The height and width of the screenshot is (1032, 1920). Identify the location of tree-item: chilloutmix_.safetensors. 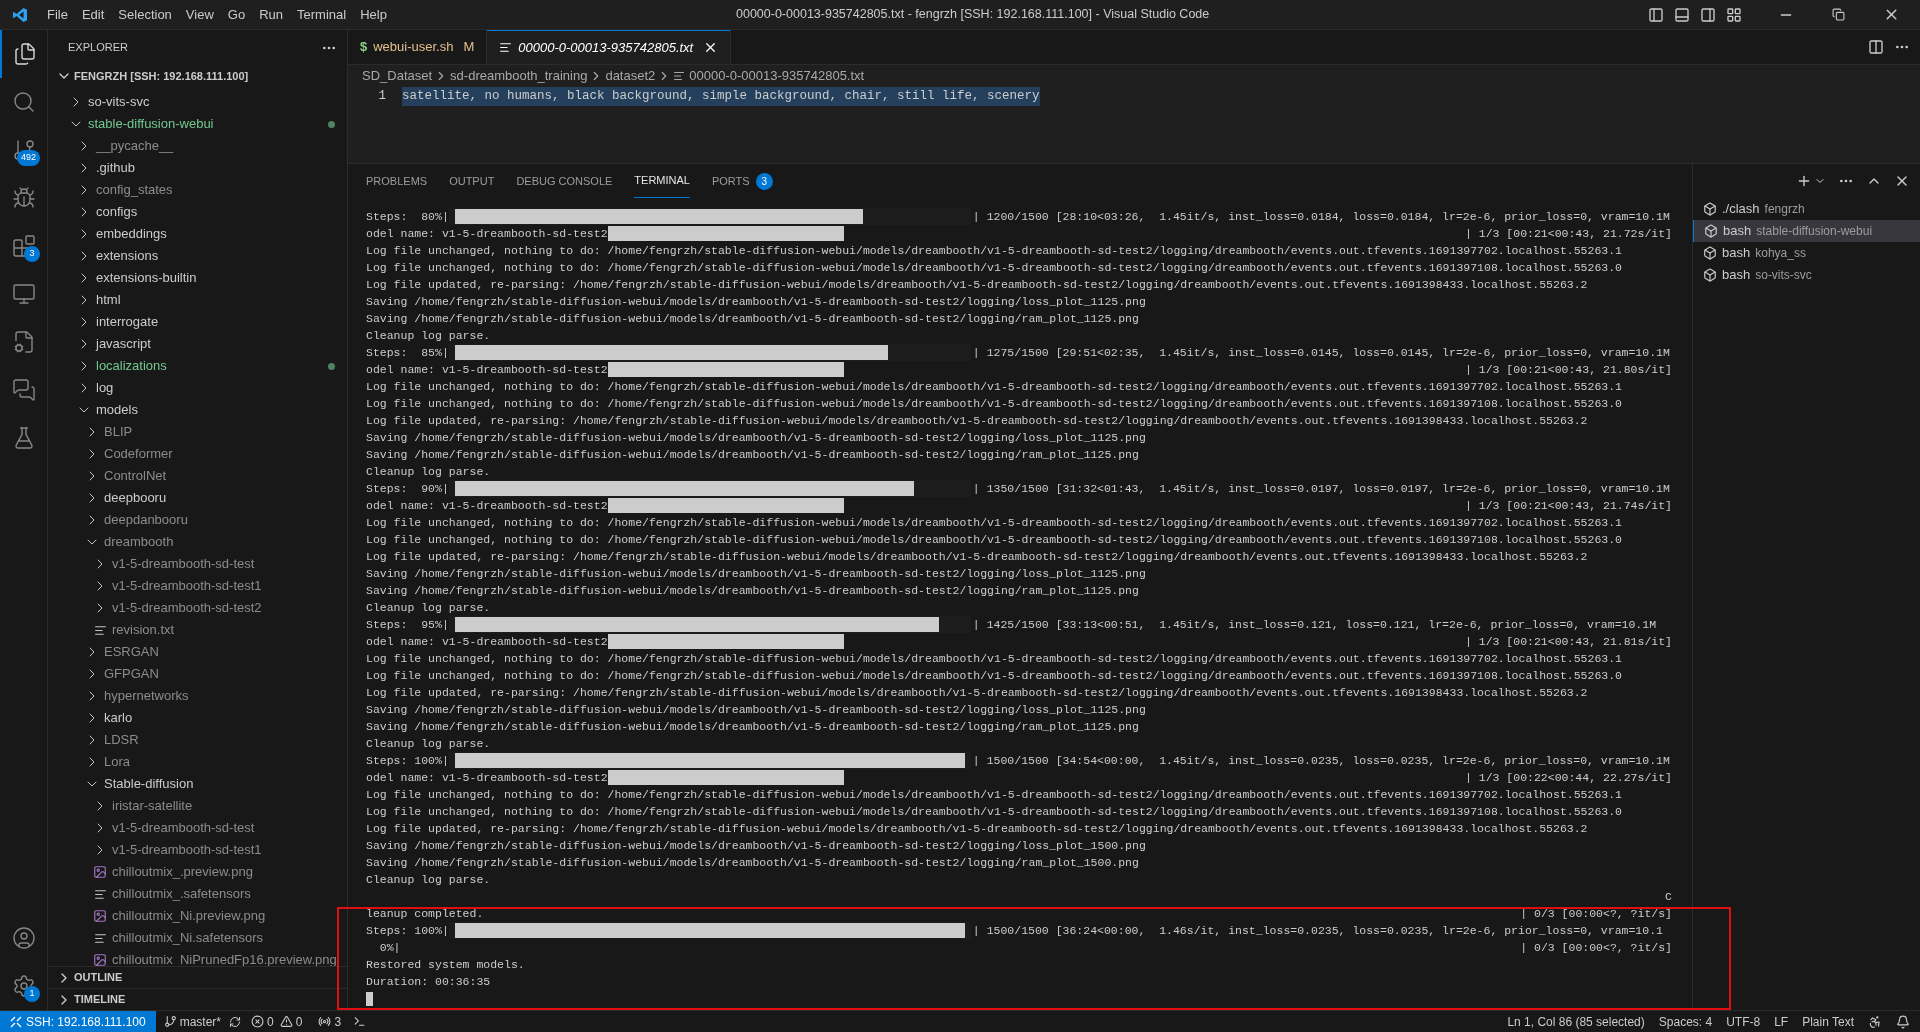
(197, 894).